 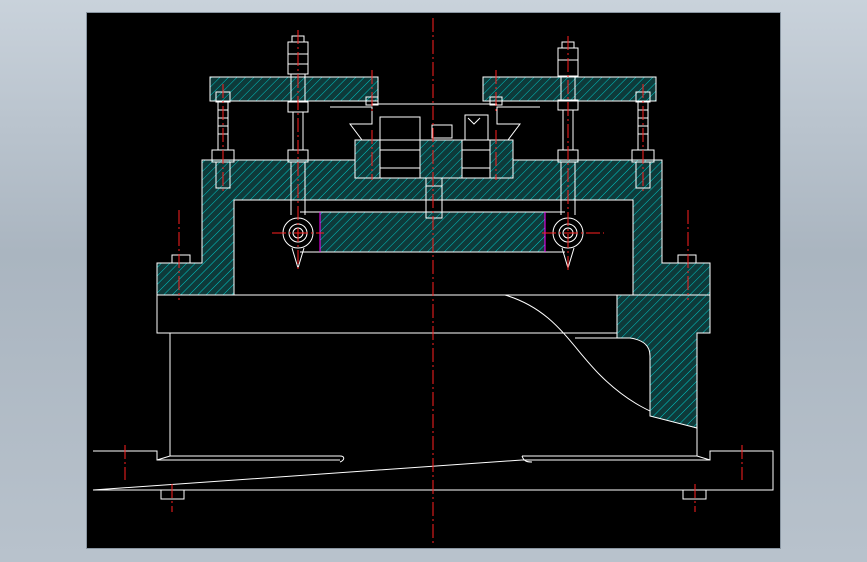 I want to click on right-clamp-arm, so click(x=569, y=89).